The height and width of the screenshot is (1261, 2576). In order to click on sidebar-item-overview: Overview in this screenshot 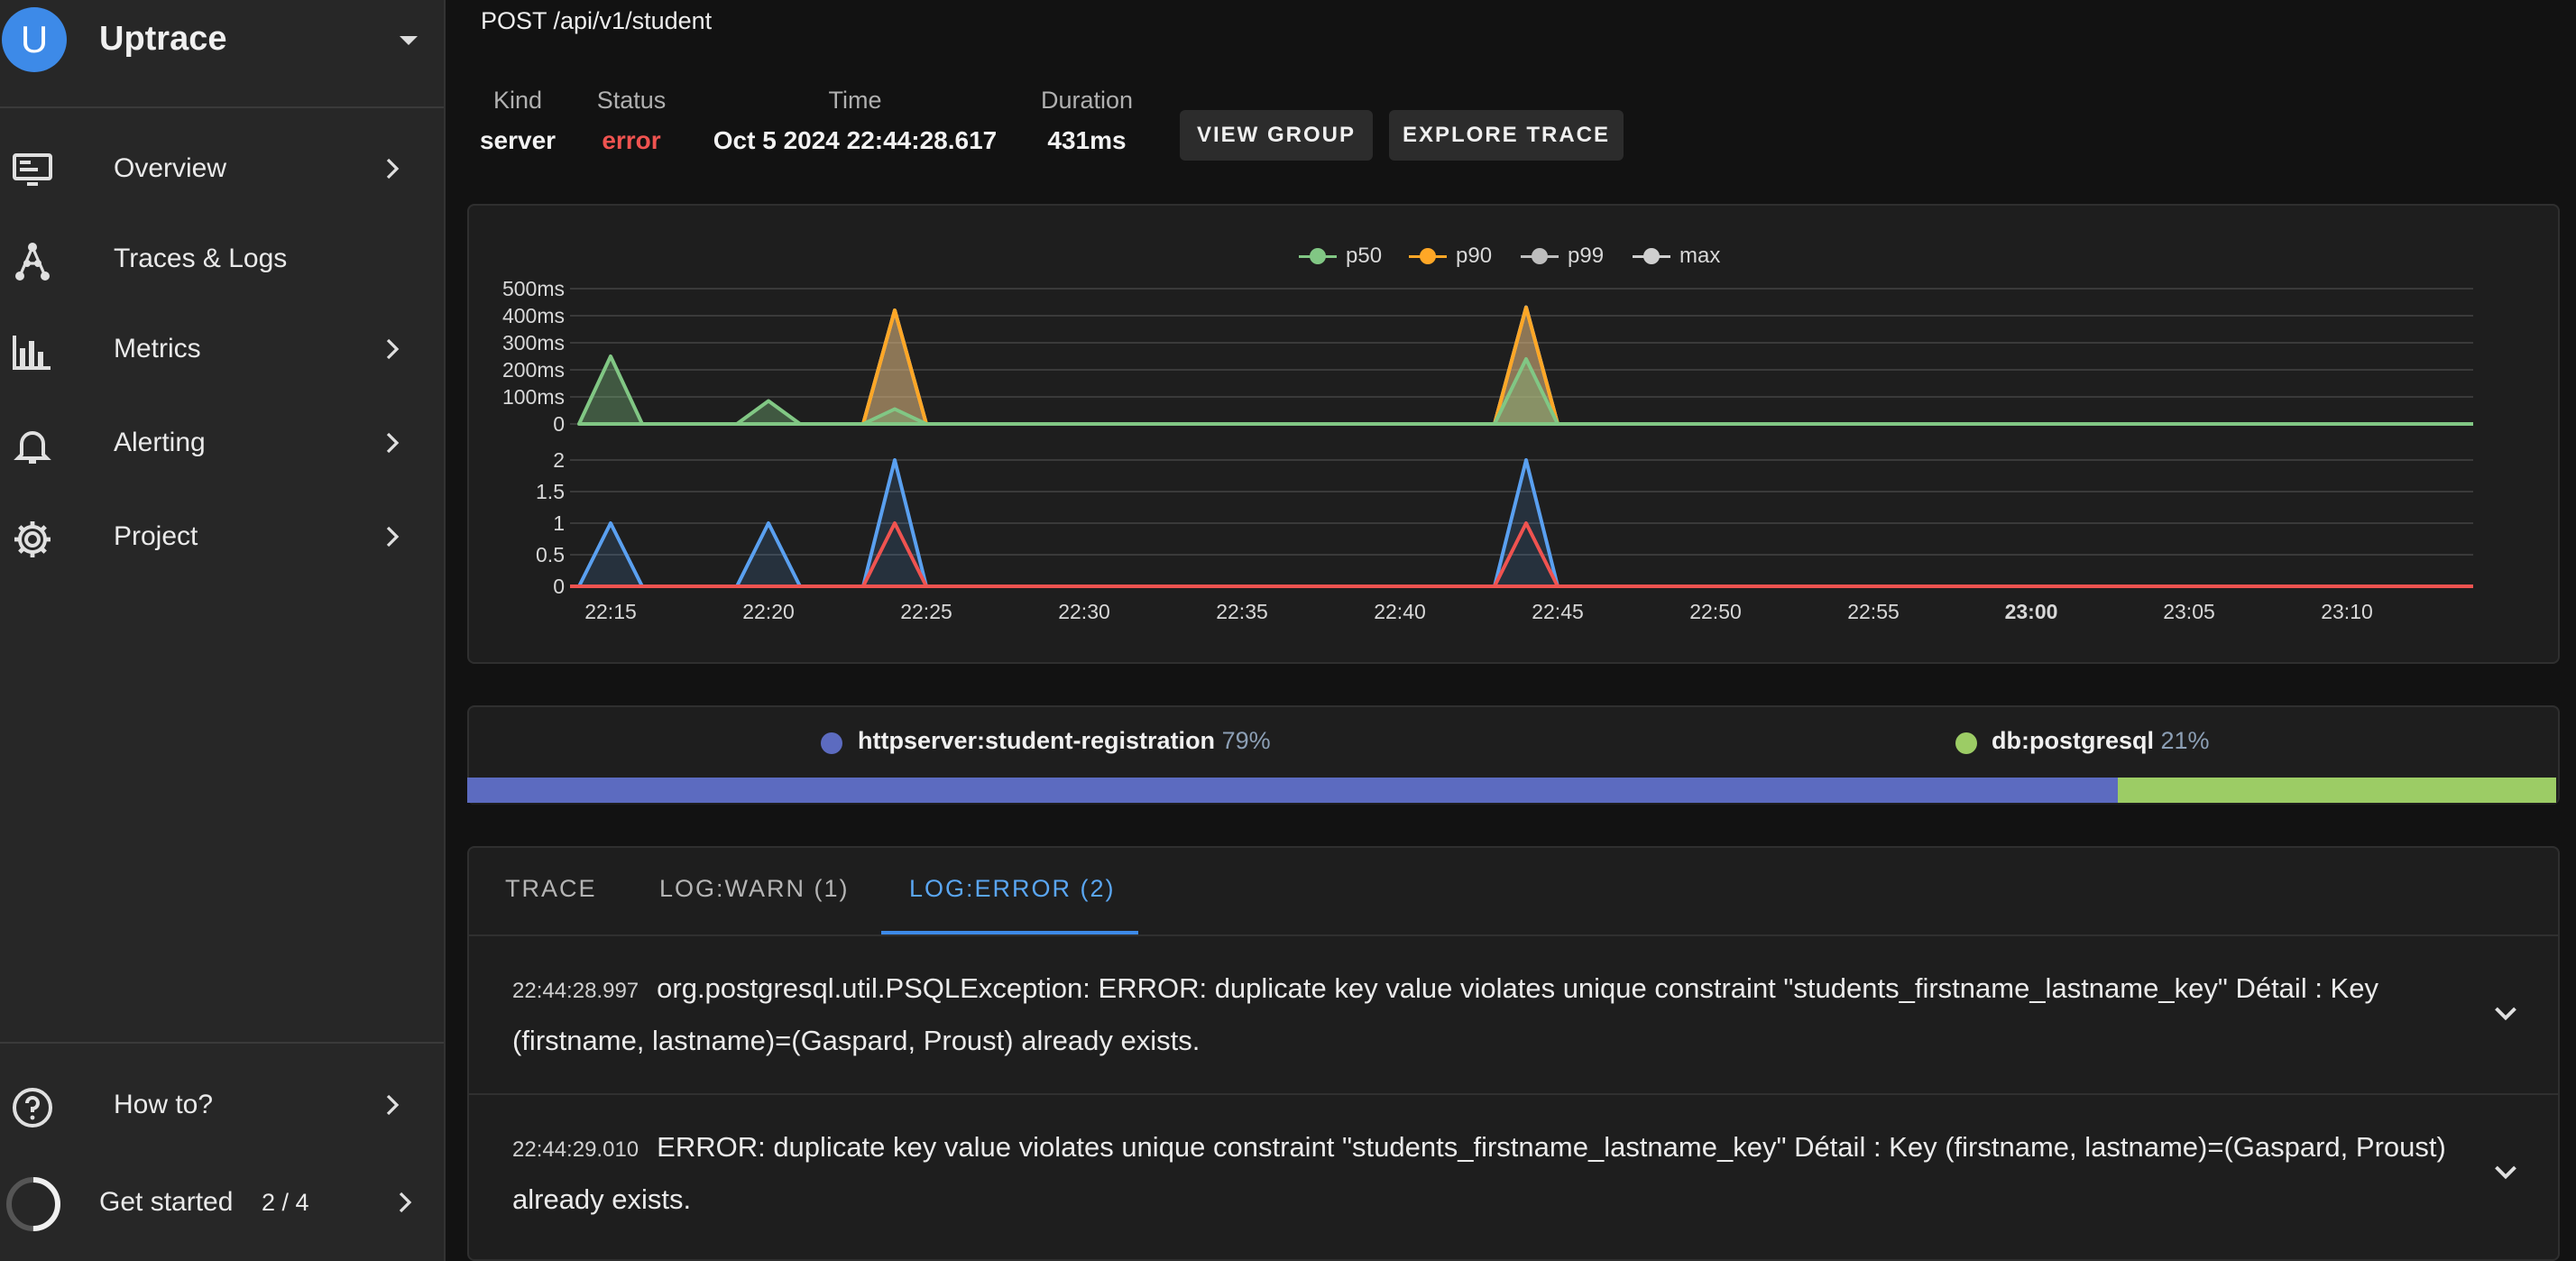, I will do `click(222, 169)`.